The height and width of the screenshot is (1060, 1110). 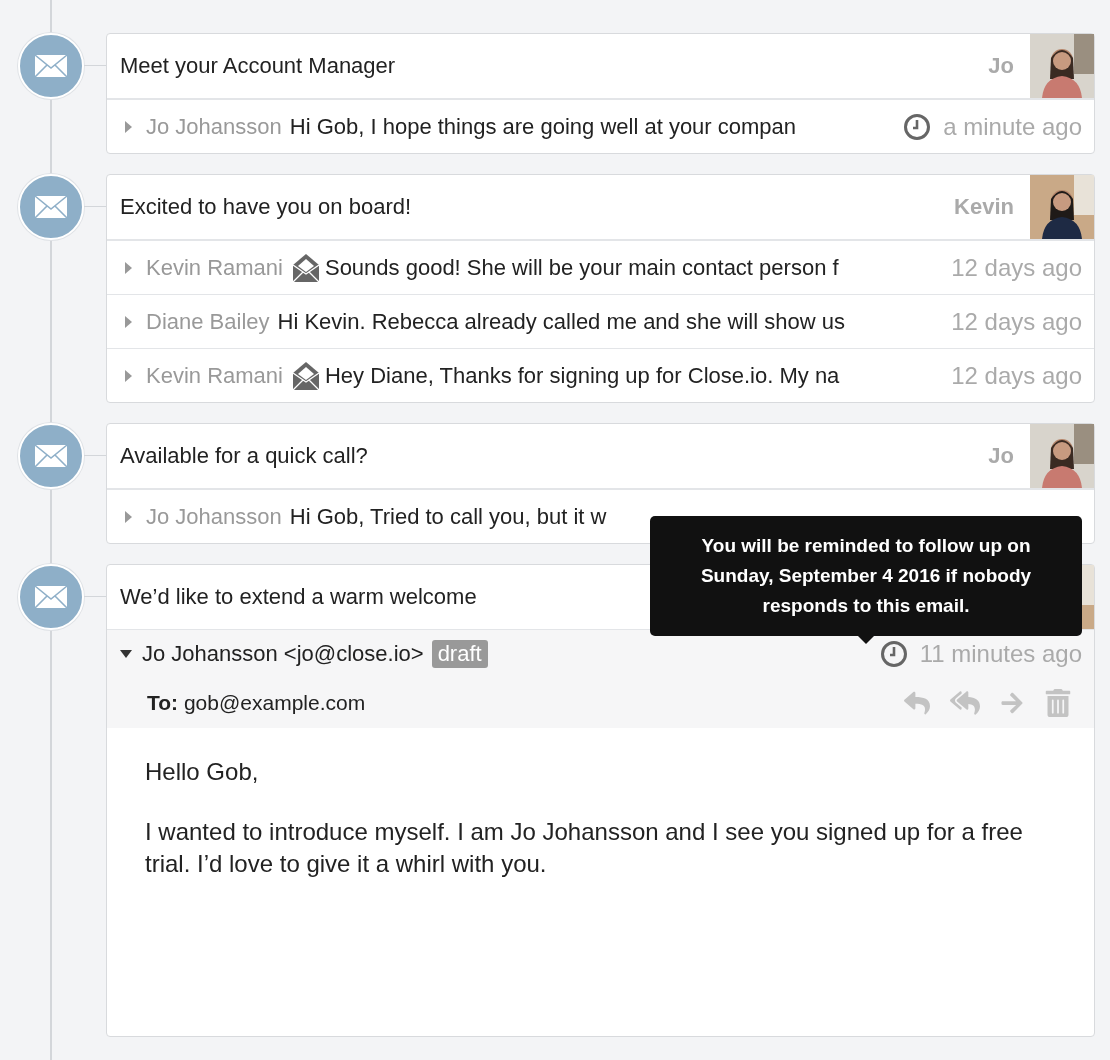 I want to click on message-preview: Hi Gob, I hope things are going well at your compan, so click(x=543, y=126).